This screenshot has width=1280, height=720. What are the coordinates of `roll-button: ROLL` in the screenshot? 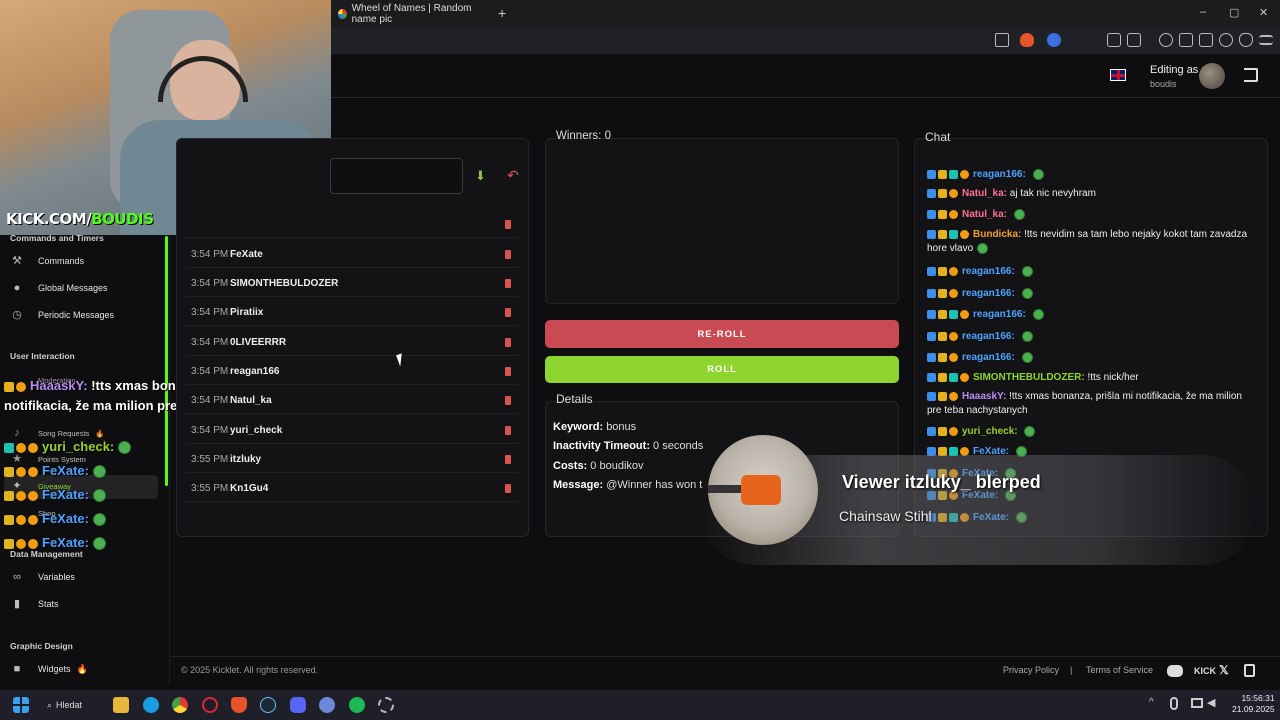 It's located at (722, 369).